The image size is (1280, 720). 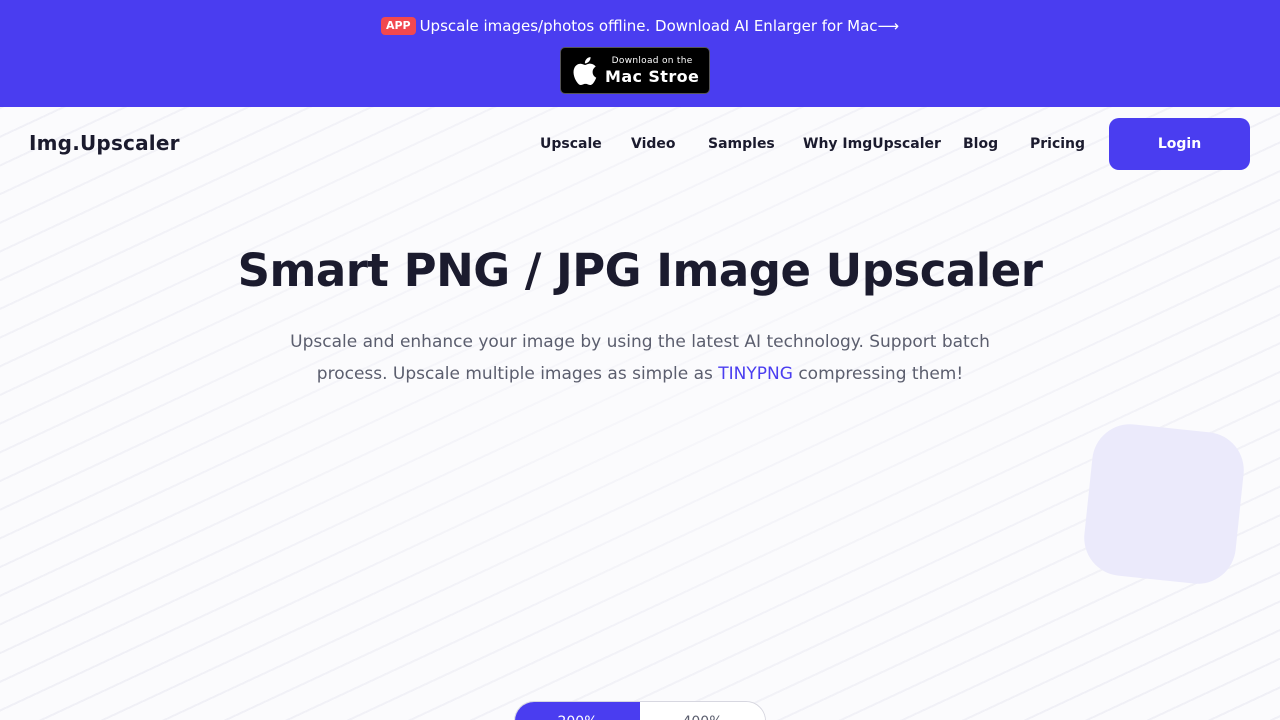 What do you see at coordinates (872, 144) in the screenshot?
I see `nav-why-imgupscaler: Why ImgUpscaler` at bounding box center [872, 144].